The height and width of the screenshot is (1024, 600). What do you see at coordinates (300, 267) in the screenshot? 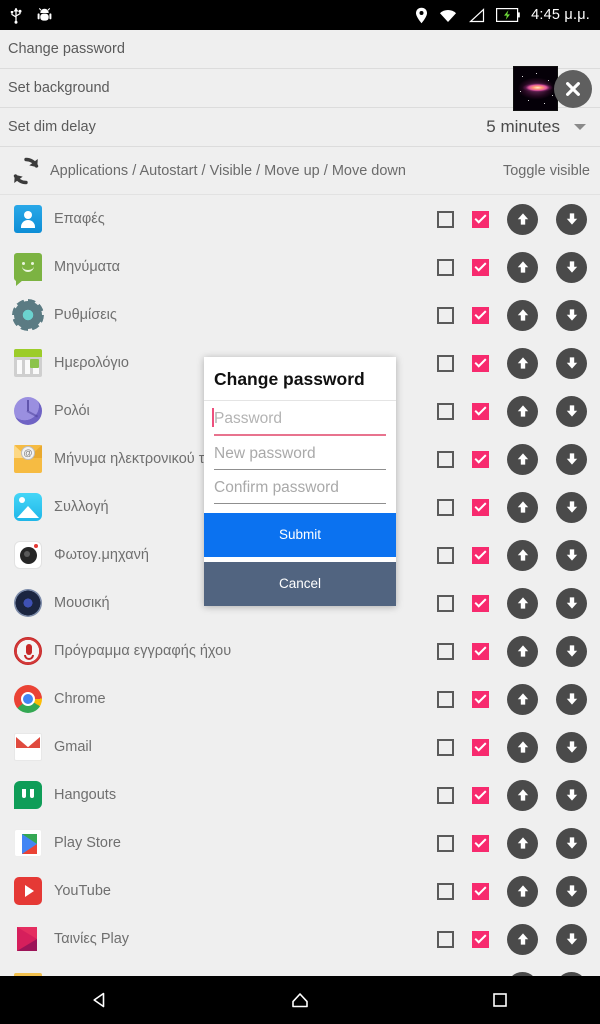
I see `app-row: Μηνύματα` at bounding box center [300, 267].